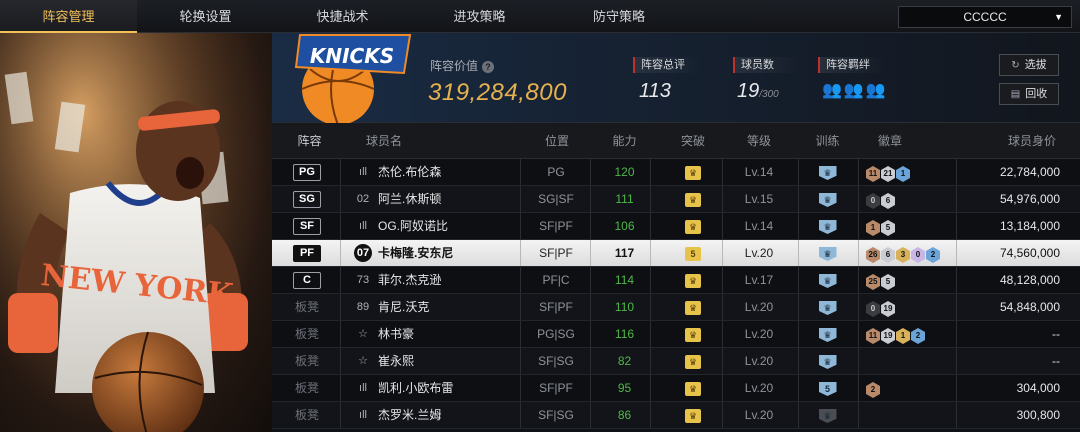 The width and height of the screenshot is (1080, 432). Describe the element at coordinates (396, 361) in the screenshot. I see `player-name: 崔永熙` at that location.